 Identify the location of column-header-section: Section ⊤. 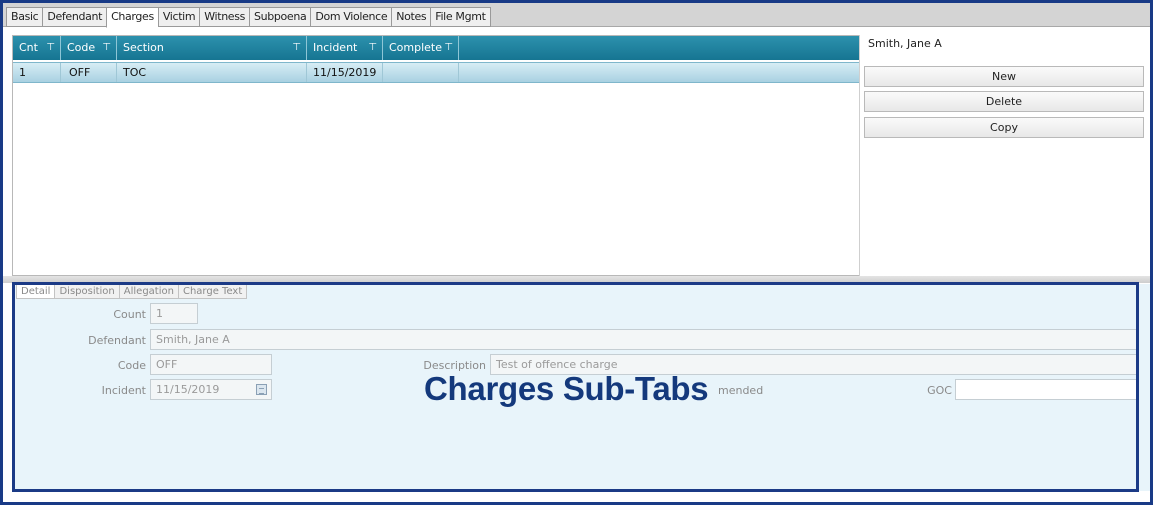
(212, 48).